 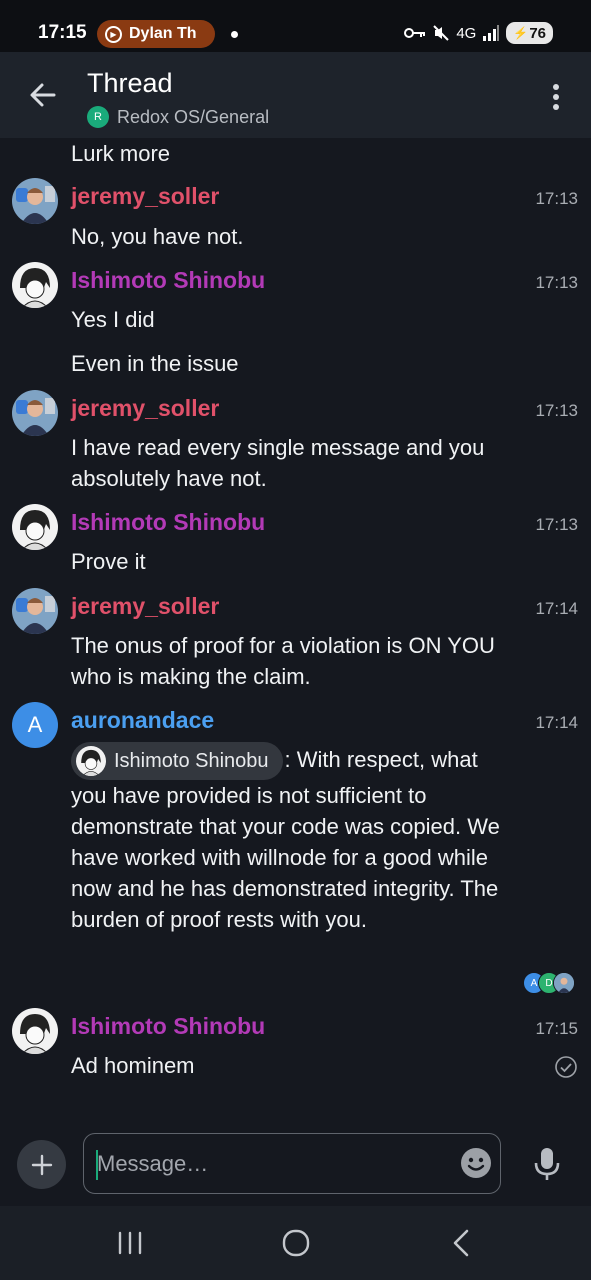 I want to click on page-title: Thread, so click(x=130, y=83).